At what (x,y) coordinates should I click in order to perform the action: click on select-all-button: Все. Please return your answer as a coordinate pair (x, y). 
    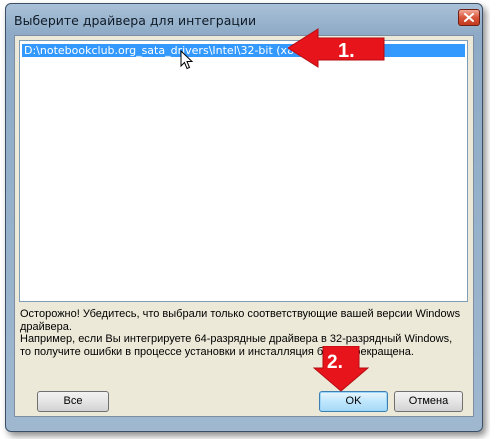
    Looking at the image, I should click on (73, 401).